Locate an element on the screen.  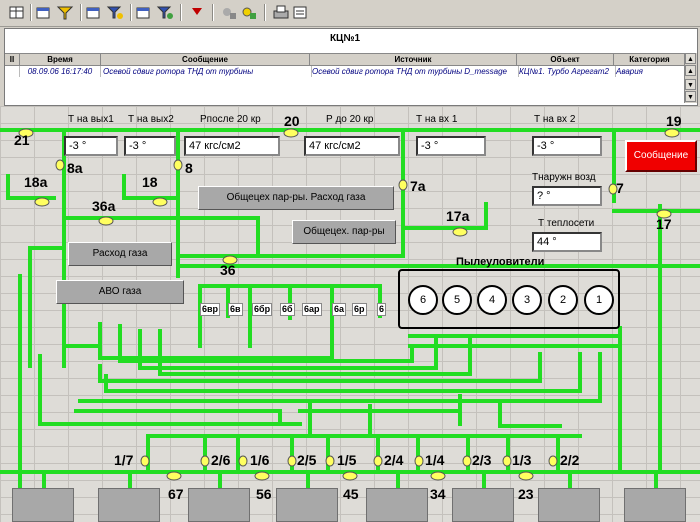
export-icon is located at coordinates (301, 12).